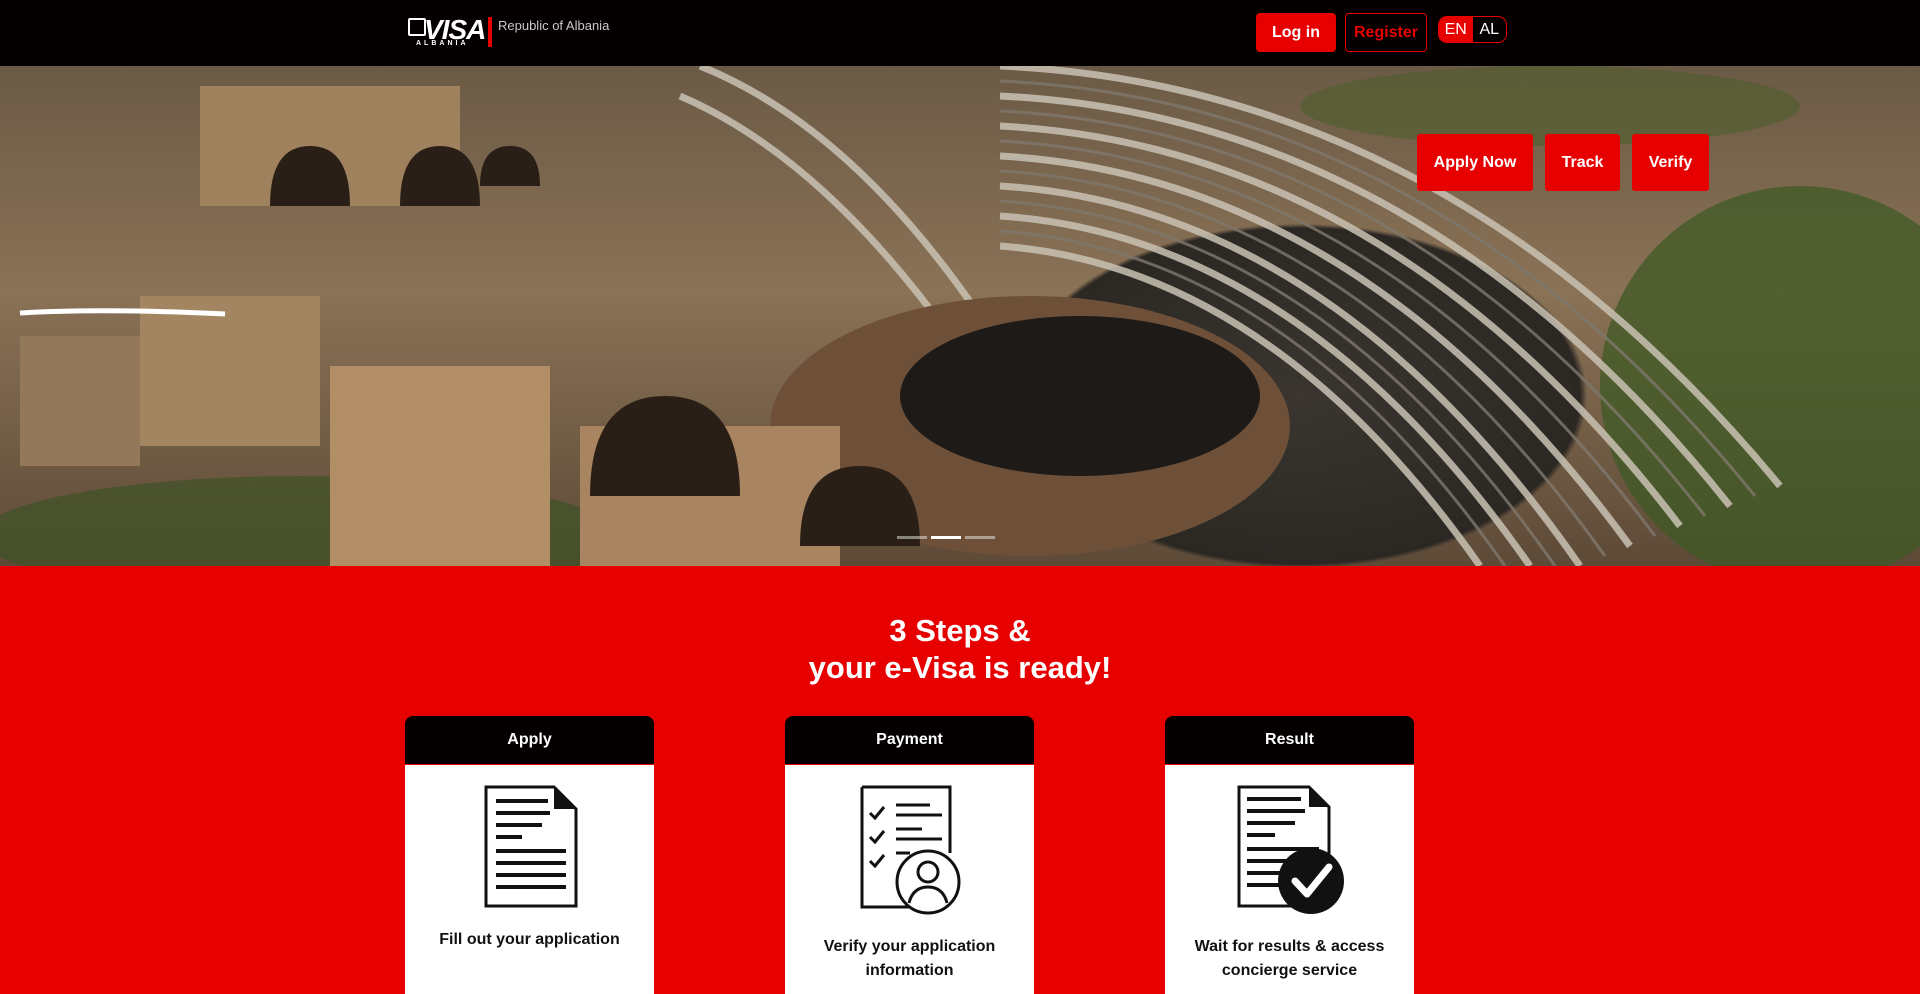 This screenshot has width=1920, height=994. I want to click on carousel-indicators, so click(946, 537).